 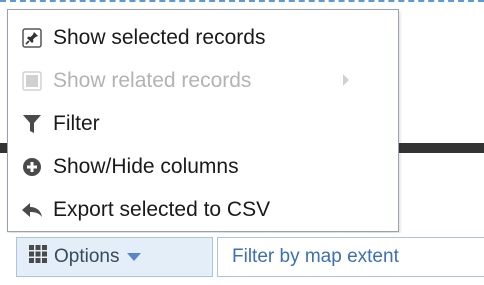 What do you see at coordinates (346, 80) in the screenshot?
I see `submenu-arrow-icon` at bounding box center [346, 80].